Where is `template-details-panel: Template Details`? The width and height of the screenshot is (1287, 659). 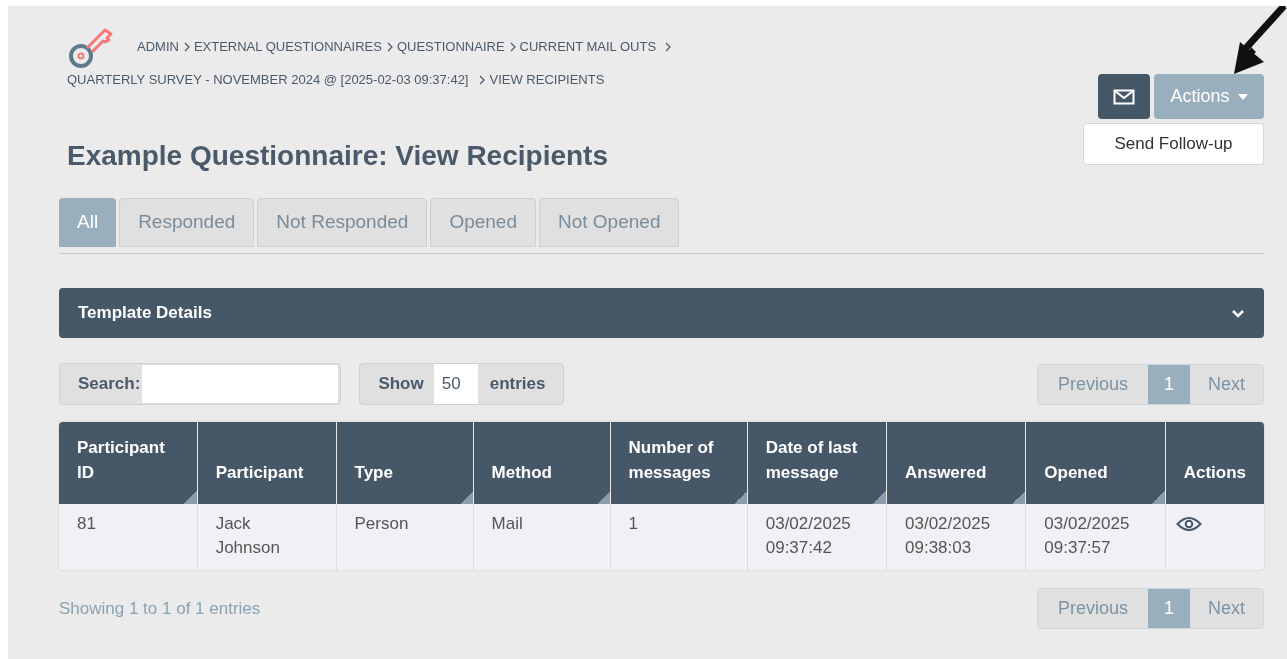
template-details-panel: Template Details is located at coordinates (661, 313).